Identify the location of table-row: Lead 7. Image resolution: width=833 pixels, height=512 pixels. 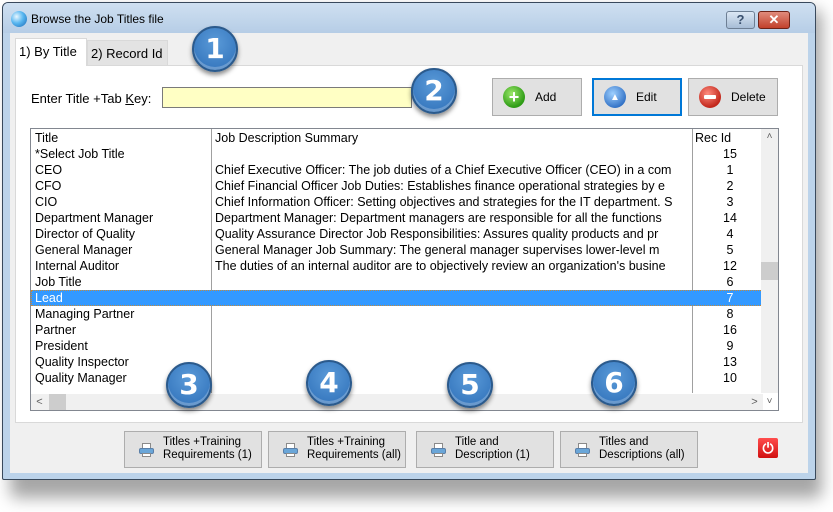
(397, 298).